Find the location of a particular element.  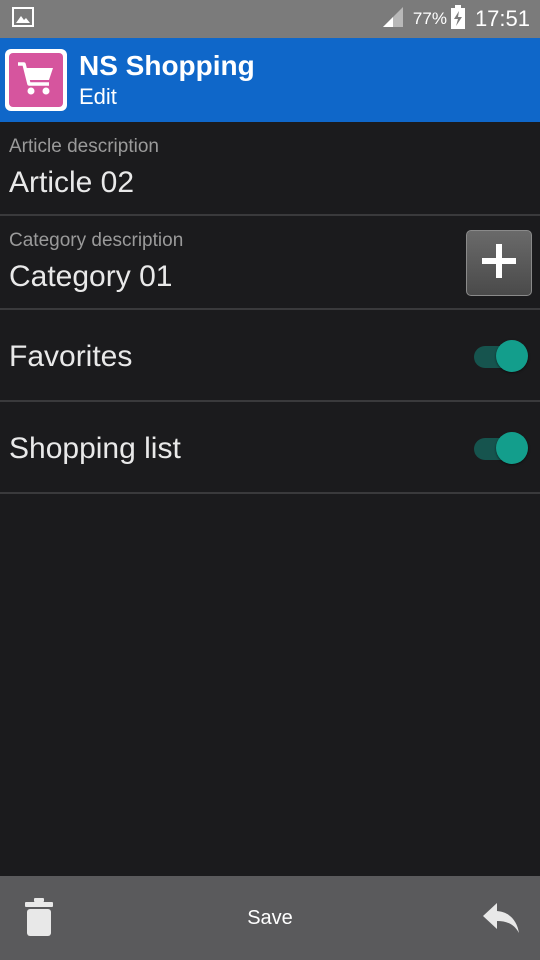

bottom-action-bar: Save is located at coordinates (270, 918).